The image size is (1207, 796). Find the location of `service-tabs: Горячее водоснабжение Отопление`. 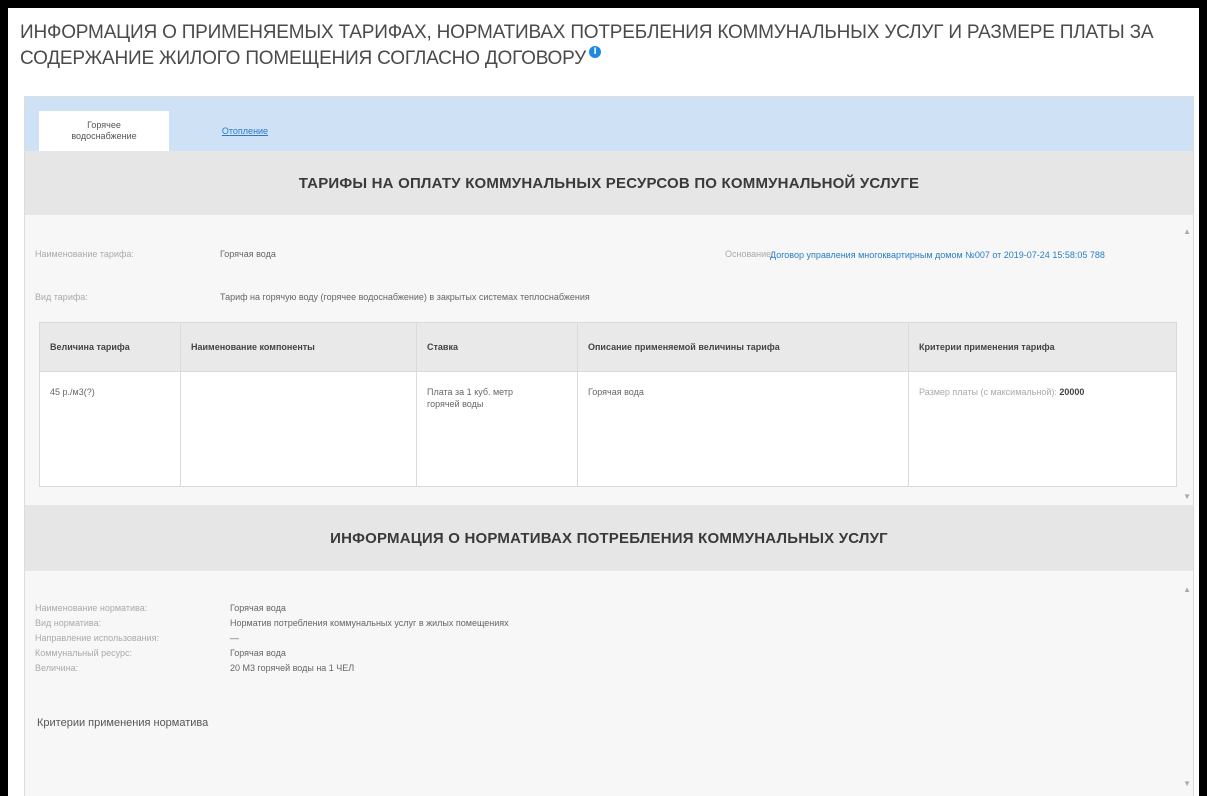

service-tabs: Горячее водоснабжение Отопление is located at coordinates (609, 124).